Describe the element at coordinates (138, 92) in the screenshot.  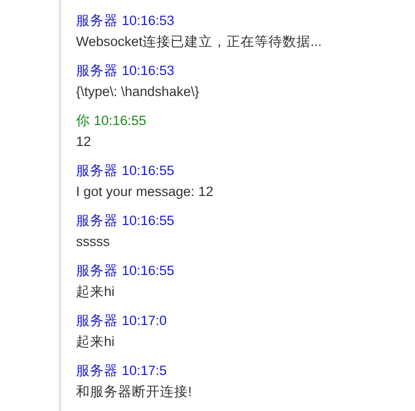
I see `message-text: {\type\: \handshake\}` at that location.